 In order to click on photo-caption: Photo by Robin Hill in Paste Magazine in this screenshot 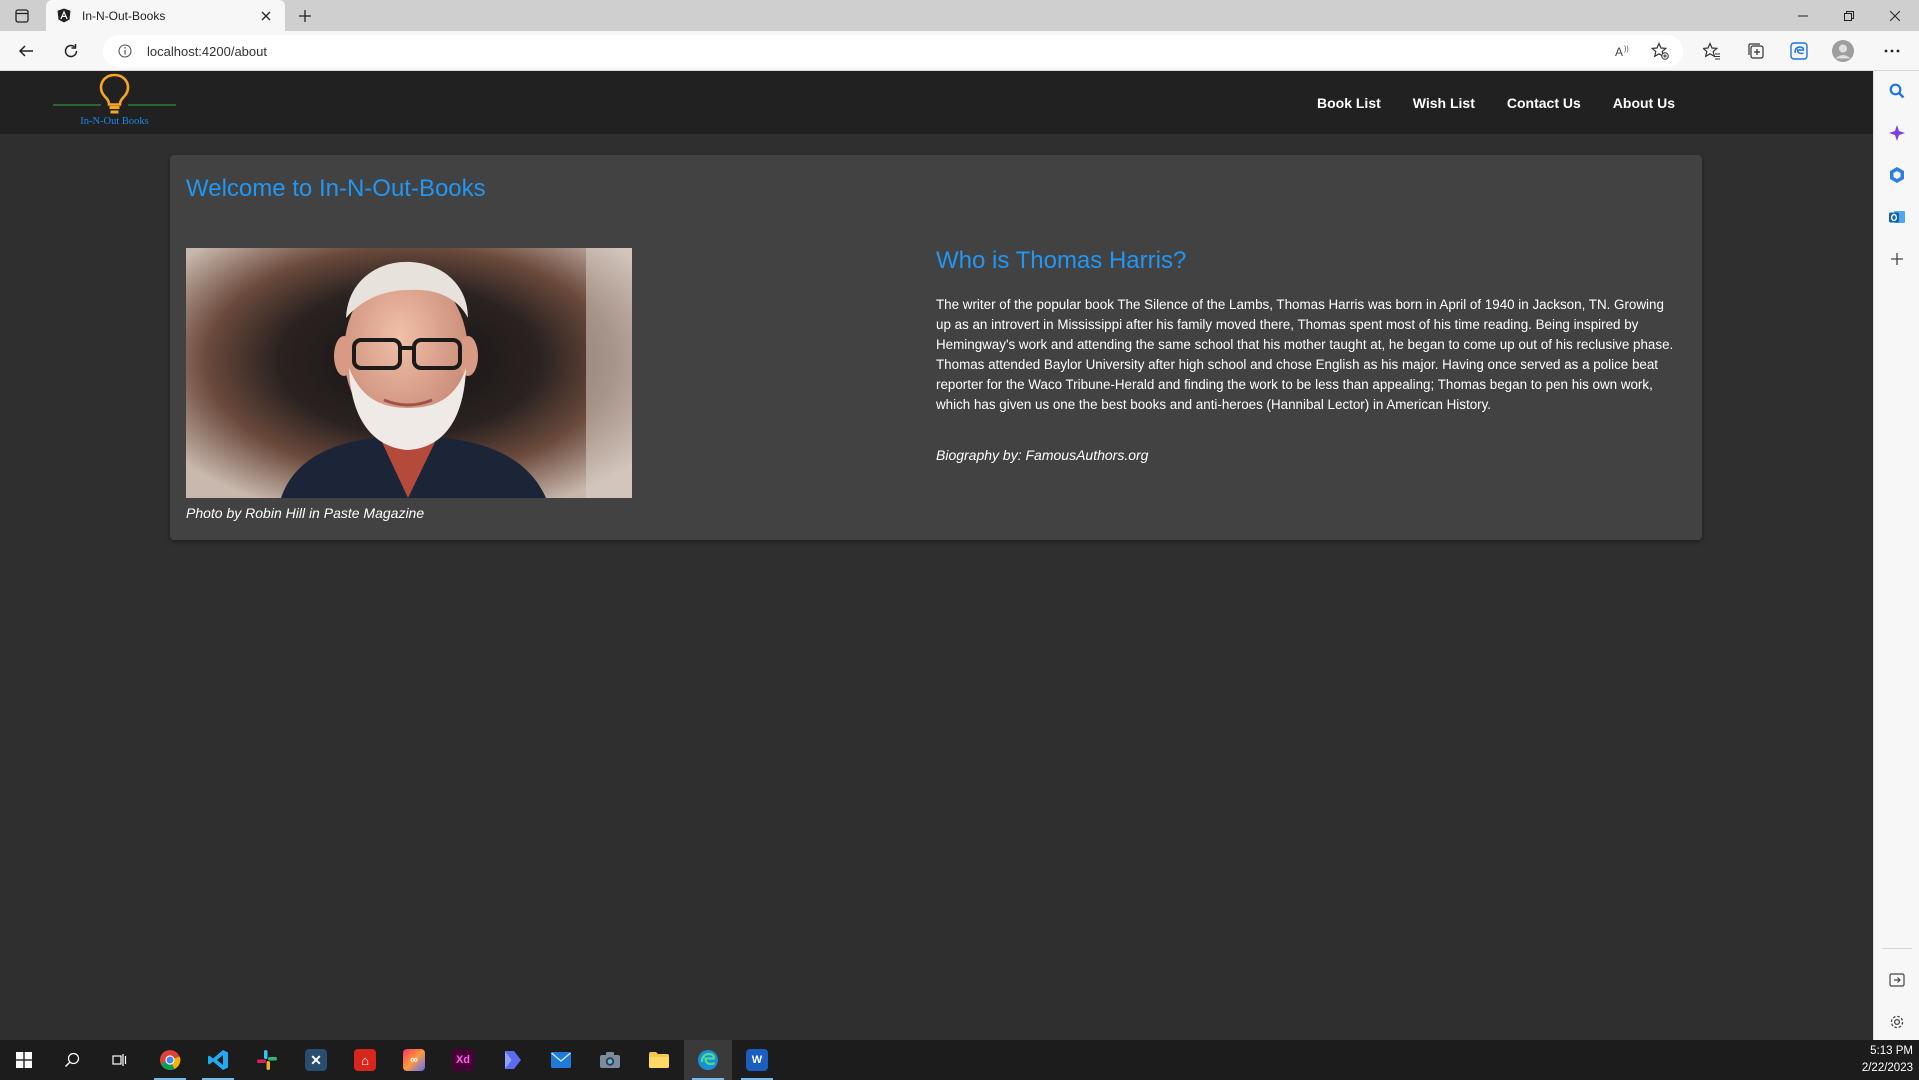, I will do `click(305, 513)`.